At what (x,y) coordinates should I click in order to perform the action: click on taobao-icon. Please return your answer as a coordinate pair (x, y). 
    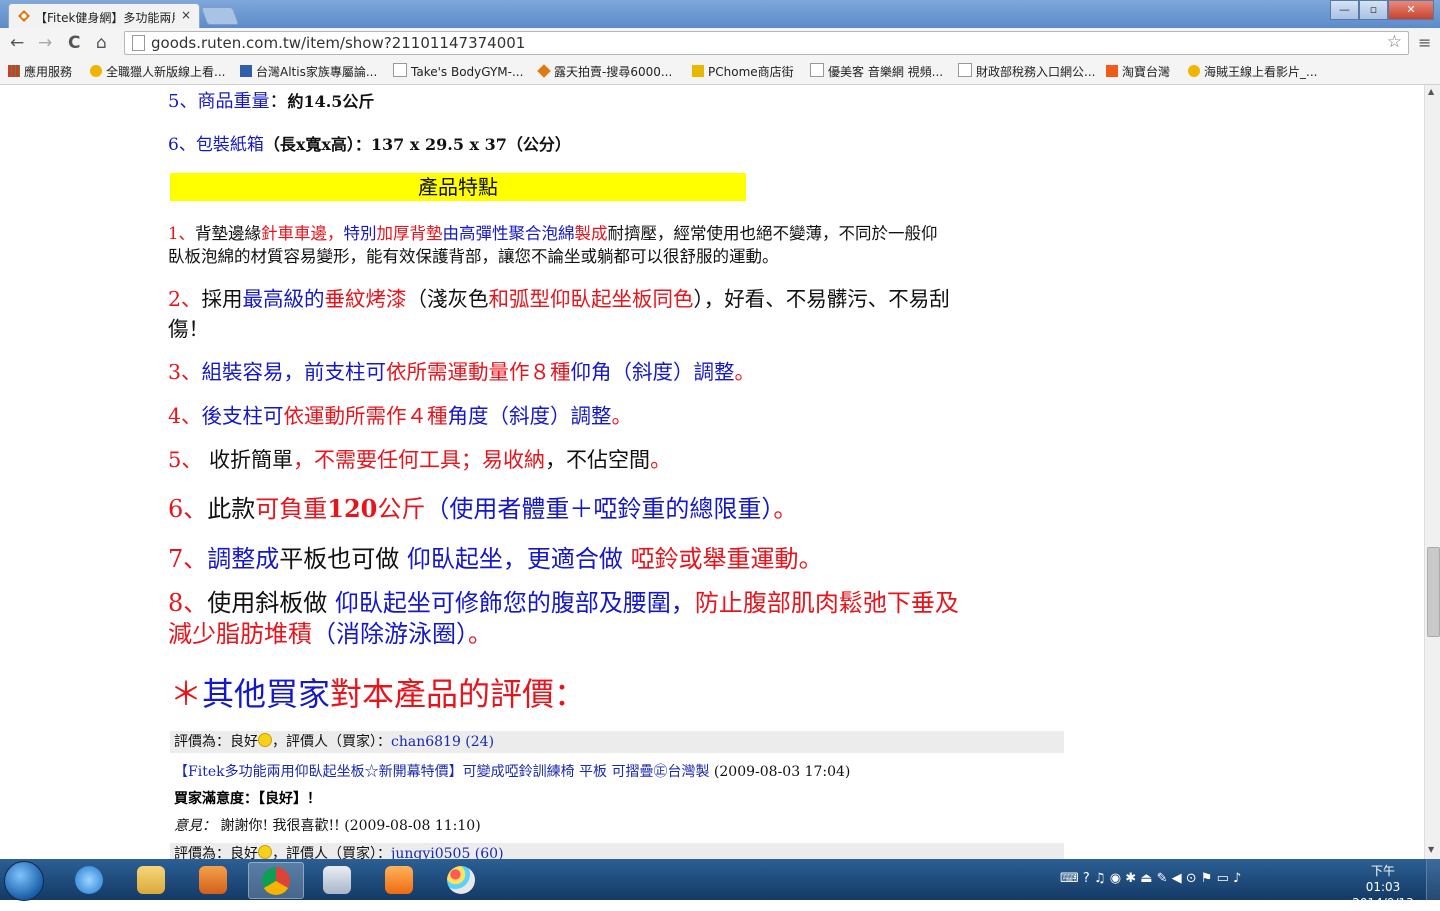
    Looking at the image, I should click on (1112, 71).